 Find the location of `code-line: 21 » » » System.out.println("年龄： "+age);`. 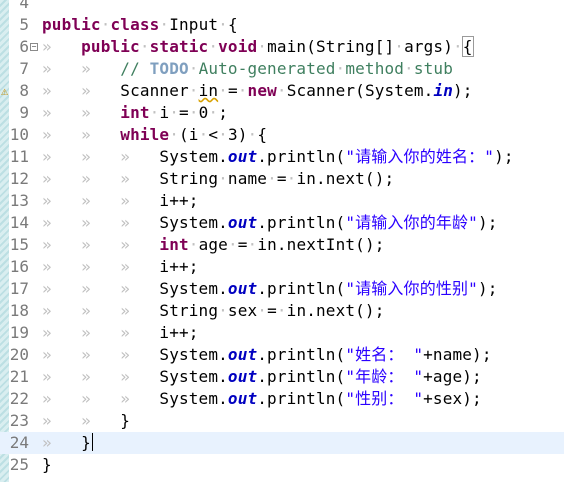

code-line: 21 » » » System.out.println("年龄： "+age); is located at coordinates (282, 377).